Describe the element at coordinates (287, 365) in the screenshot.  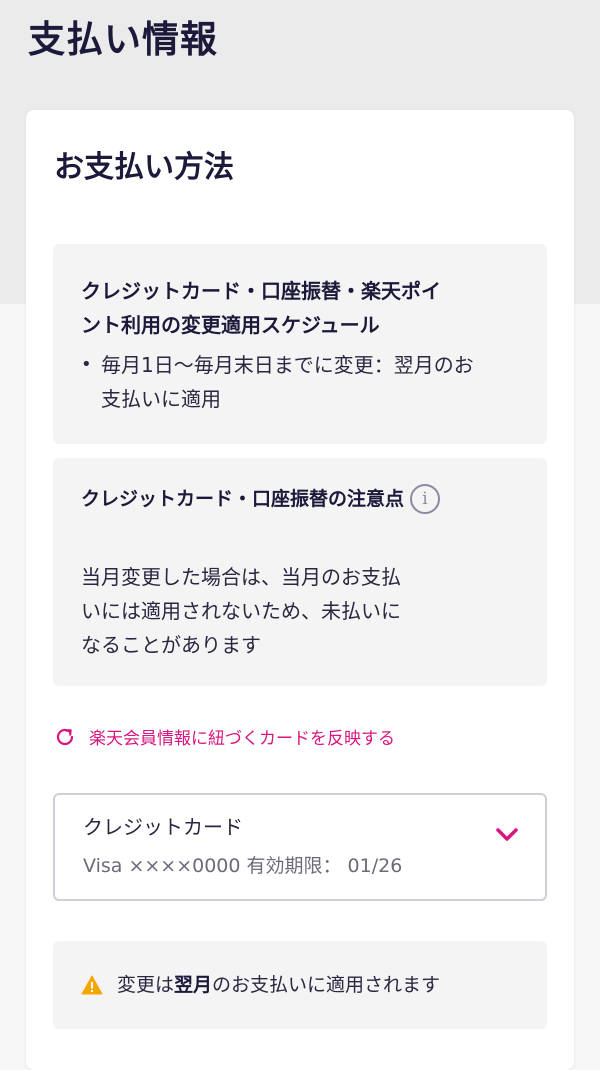
I see `schedule-item-line1: 毎月1日〜毎月末日までに変更：翌月のお` at that location.